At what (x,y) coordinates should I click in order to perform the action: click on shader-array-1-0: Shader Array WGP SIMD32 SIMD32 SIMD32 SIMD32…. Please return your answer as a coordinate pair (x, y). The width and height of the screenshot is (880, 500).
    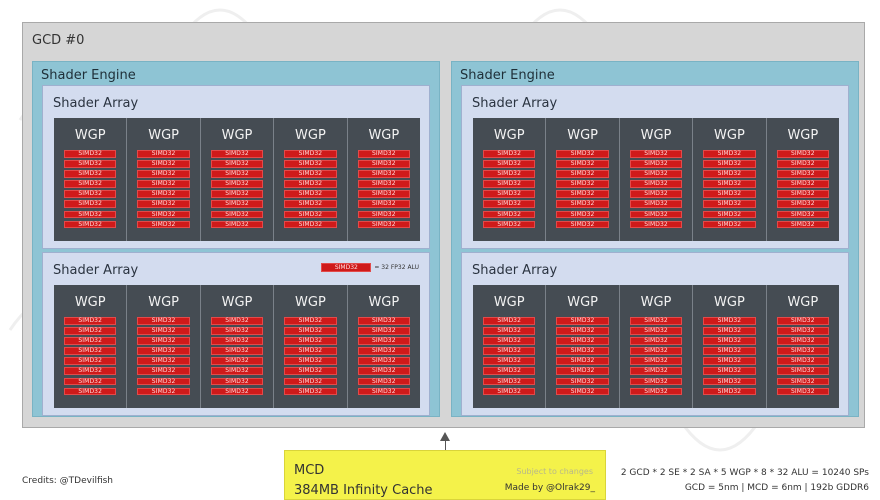
    Looking at the image, I should click on (655, 167).